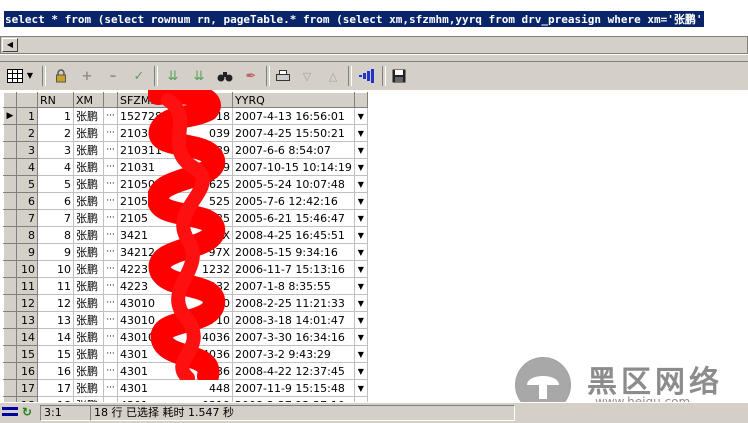 This screenshot has height=423, width=748. Describe the element at coordinates (55, 269) in the screenshot. I see `cell-rn: 10` at that location.